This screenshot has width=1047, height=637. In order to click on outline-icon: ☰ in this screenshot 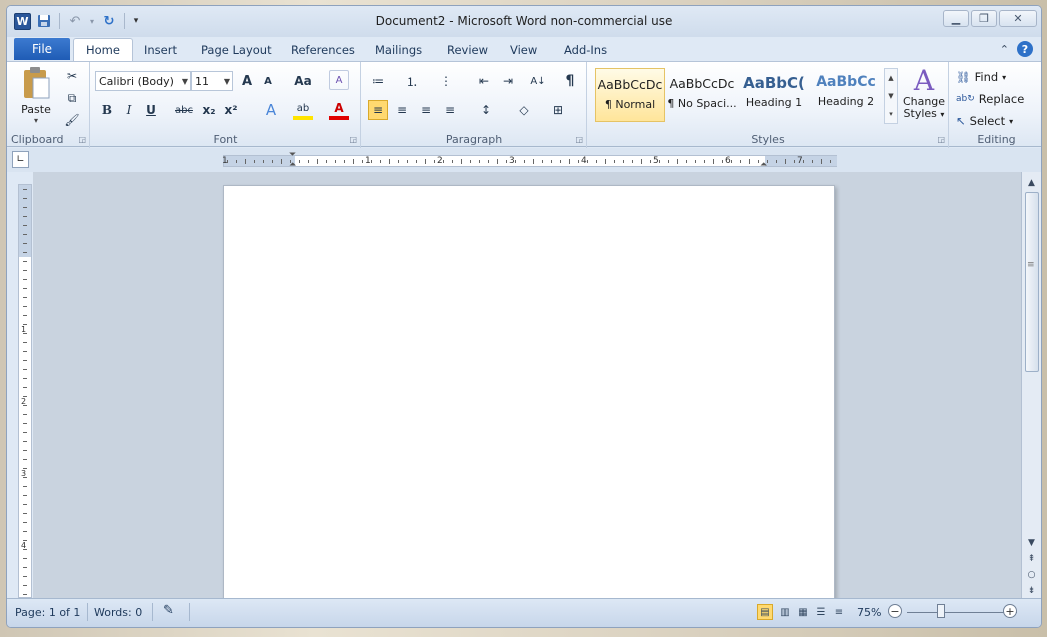, I will do `click(821, 612)`.